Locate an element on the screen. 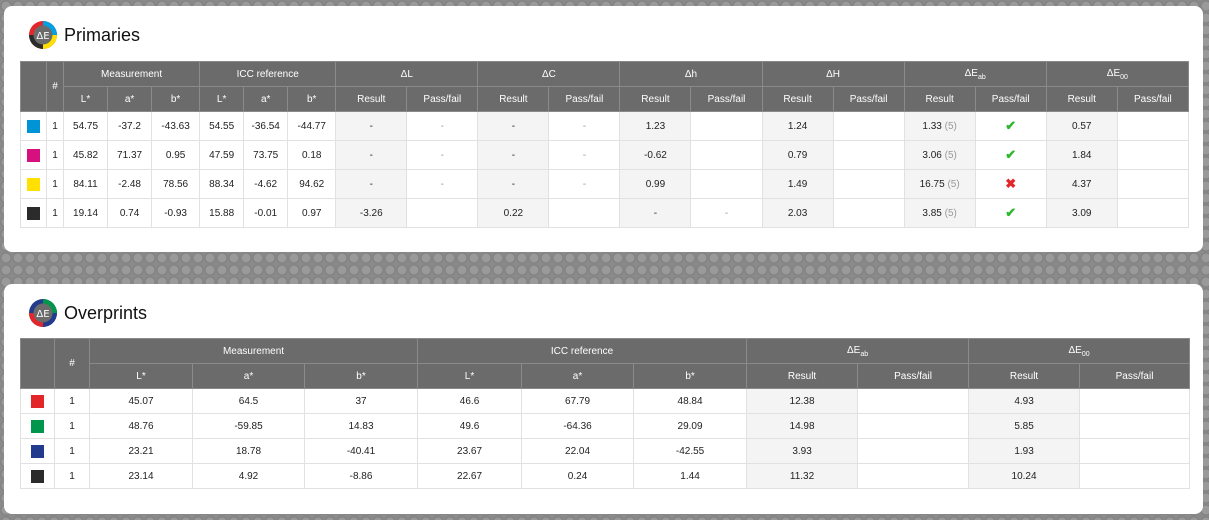 The width and height of the screenshot is (1209, 520). value-cell: 22.67 is located at coordinates (470, 476).